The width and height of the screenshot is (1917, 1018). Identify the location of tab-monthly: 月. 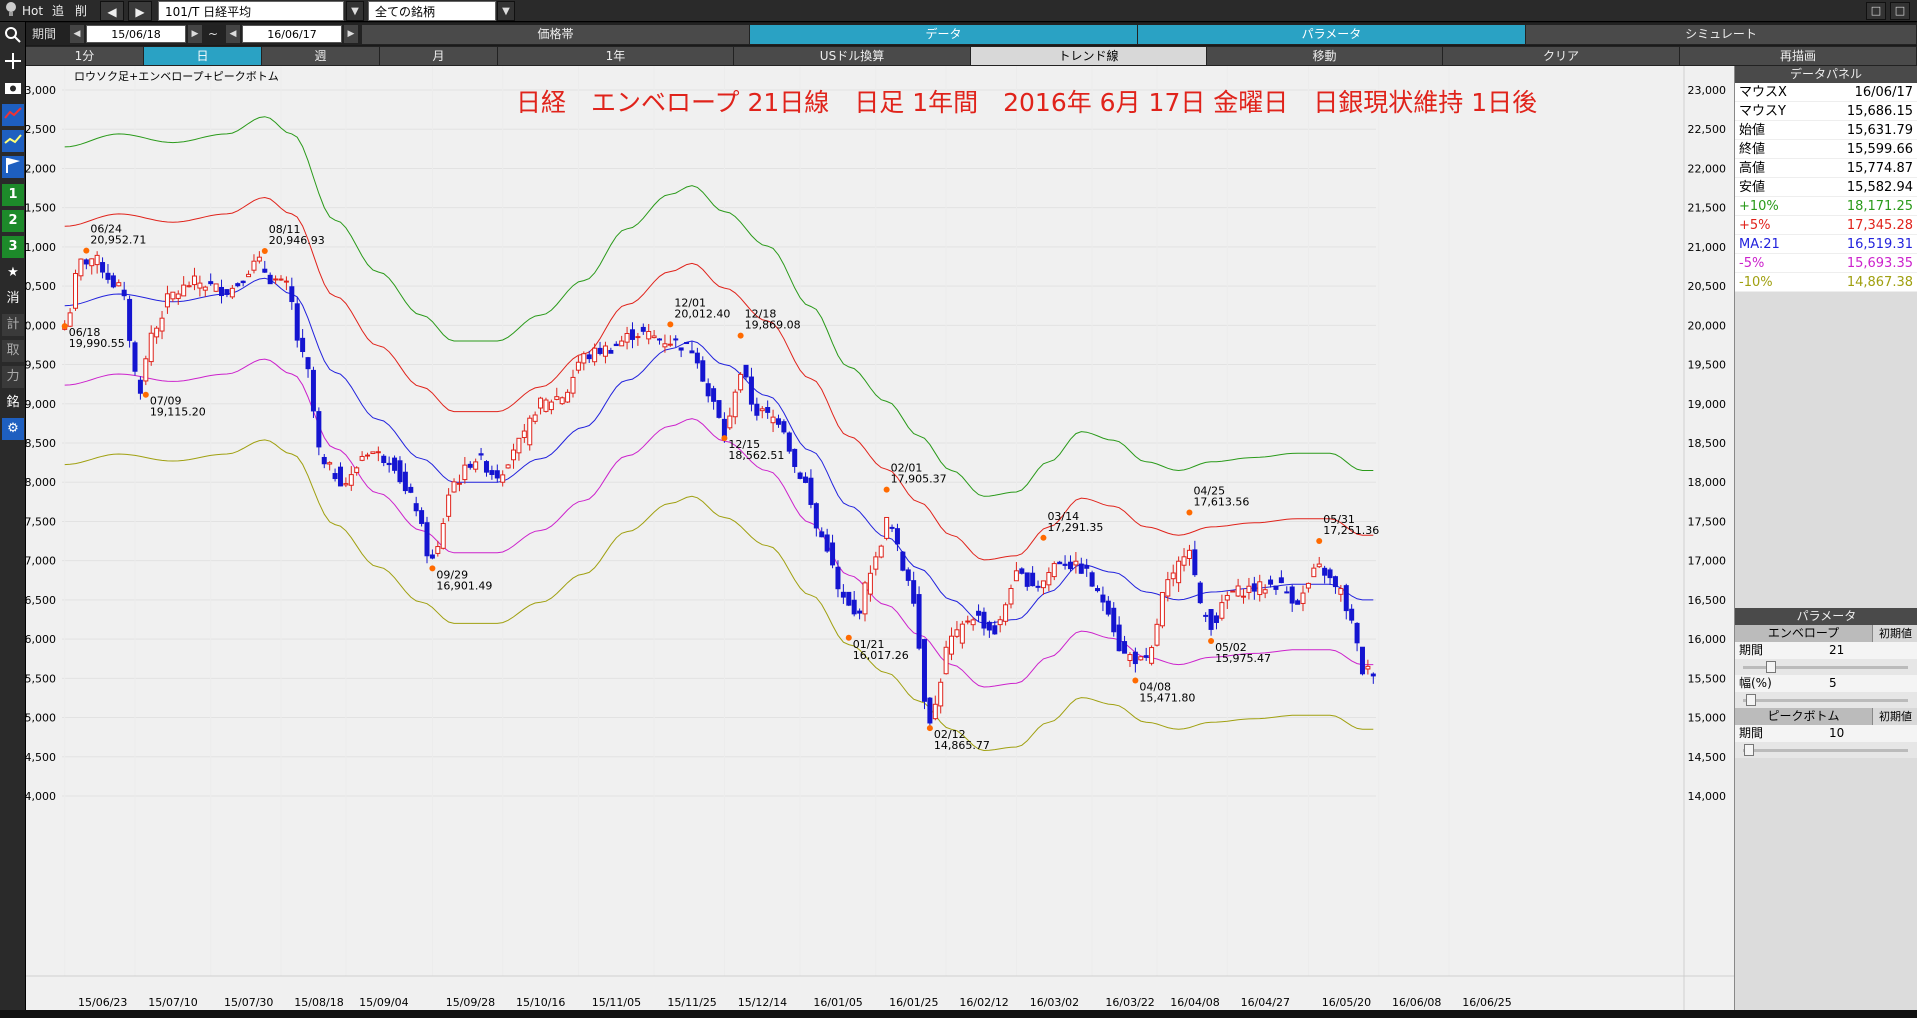
(439, 56).